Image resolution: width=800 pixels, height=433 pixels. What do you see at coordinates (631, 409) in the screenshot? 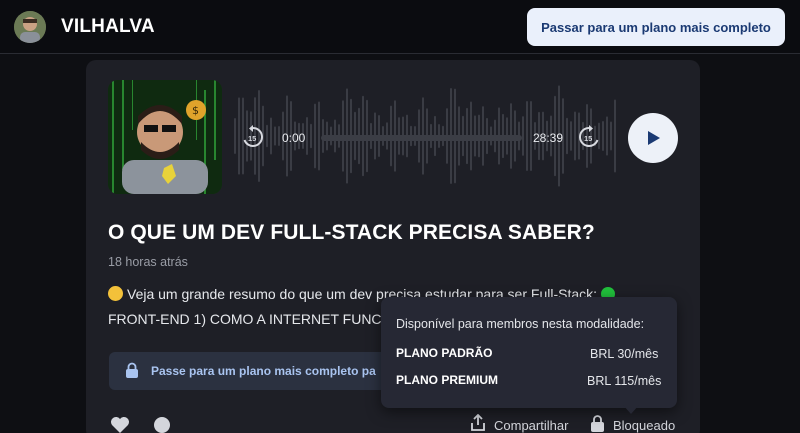
I see `tooltip-arrow` at bounding box center [631, 409].